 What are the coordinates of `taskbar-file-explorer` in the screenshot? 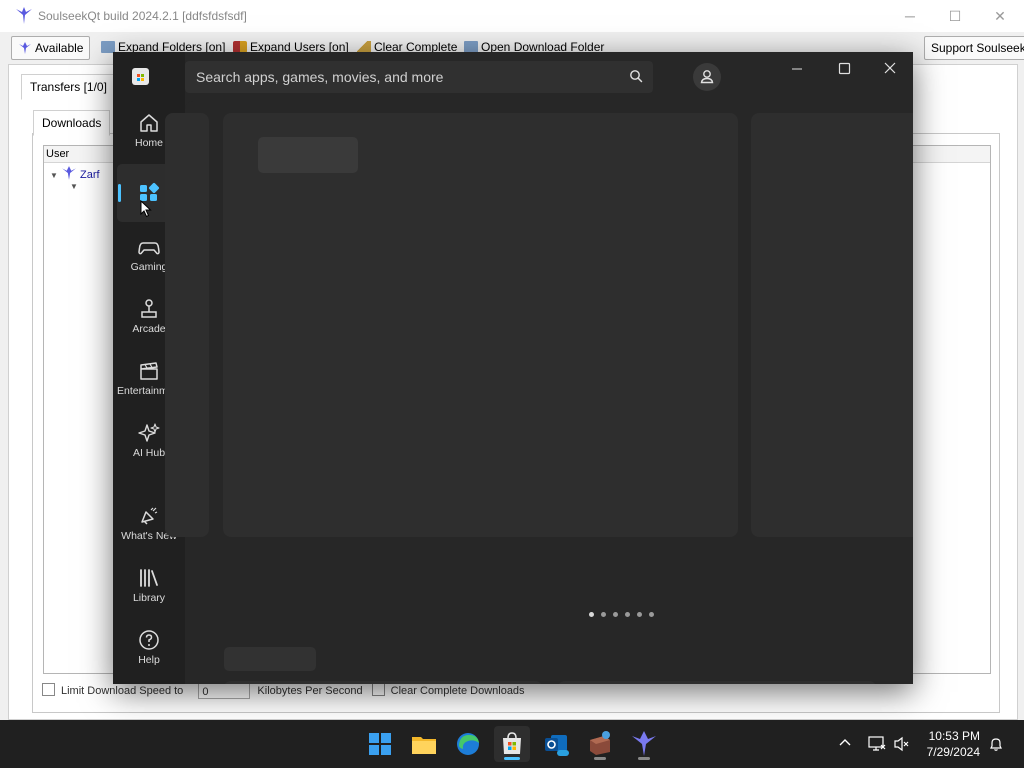 It's located at (424, 744).